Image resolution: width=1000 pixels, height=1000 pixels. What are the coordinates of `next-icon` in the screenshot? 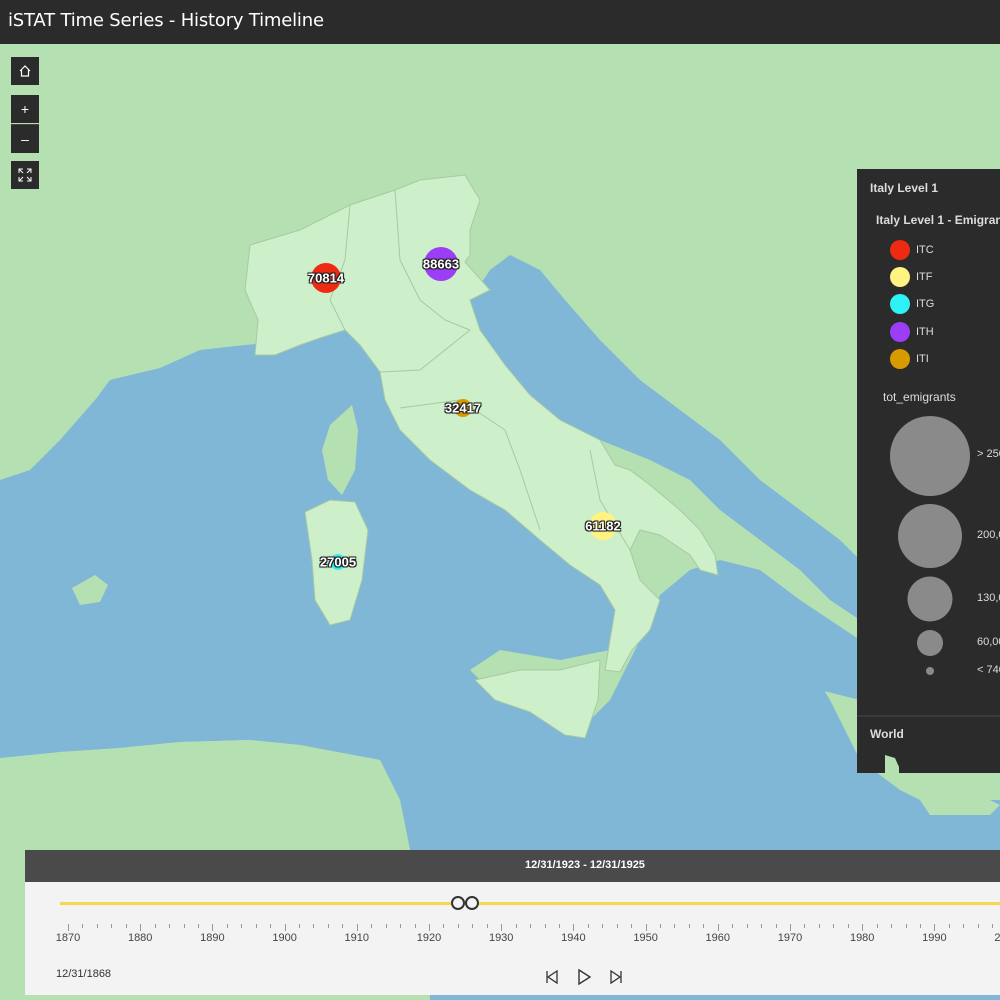 It's located at (616, 977).